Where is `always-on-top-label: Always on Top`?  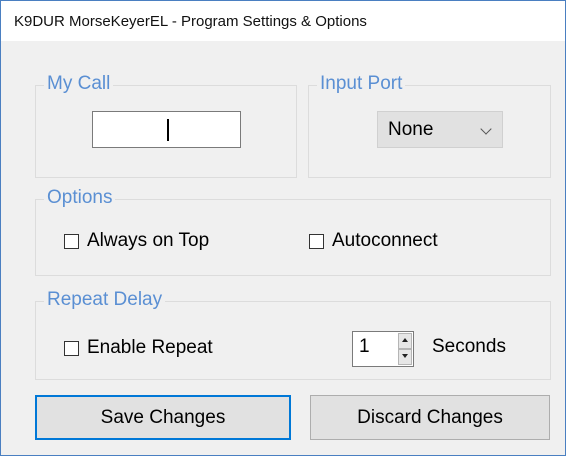
always-on-top-label: Always on Top is located at coordinates (148, 240).